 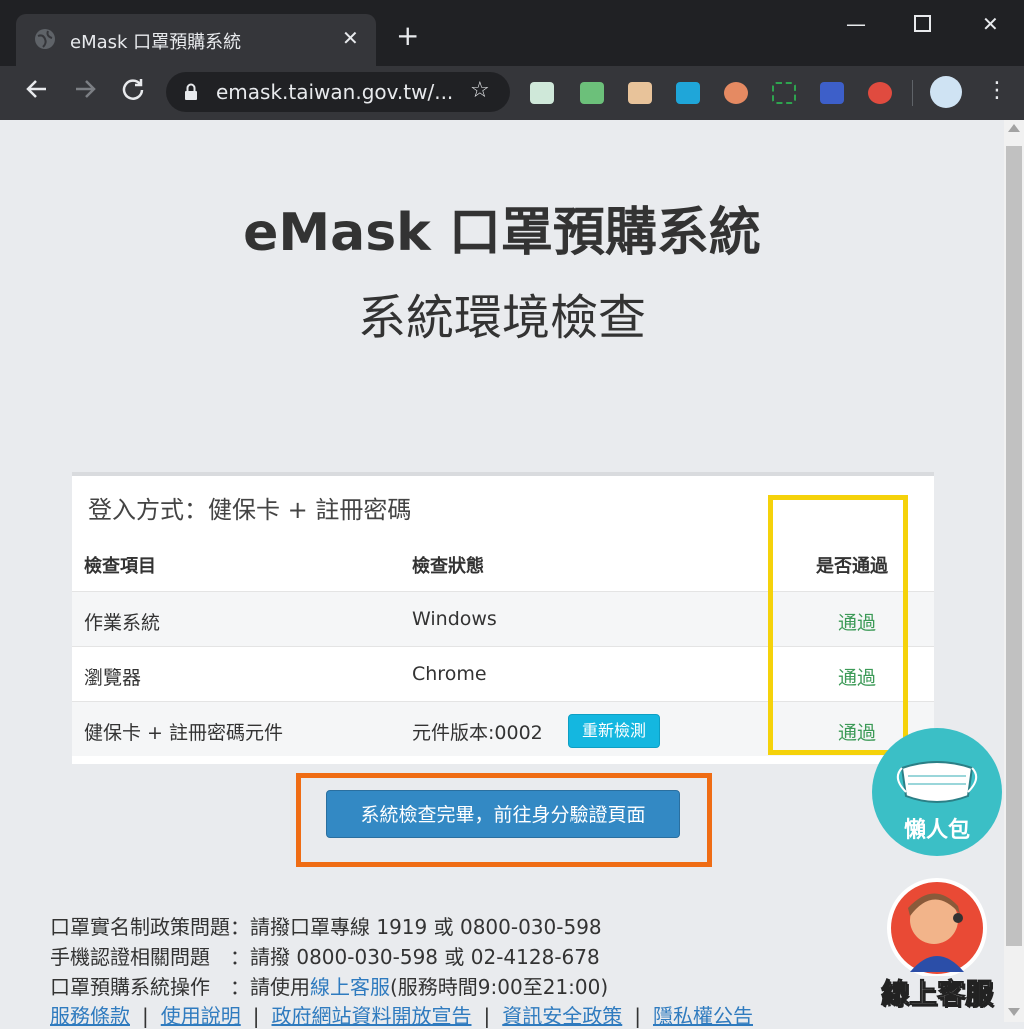 What do you see at coordinates (449, 674) in the screenshot?
I see `row-status: Chrome` at bounding box center [449, 674].